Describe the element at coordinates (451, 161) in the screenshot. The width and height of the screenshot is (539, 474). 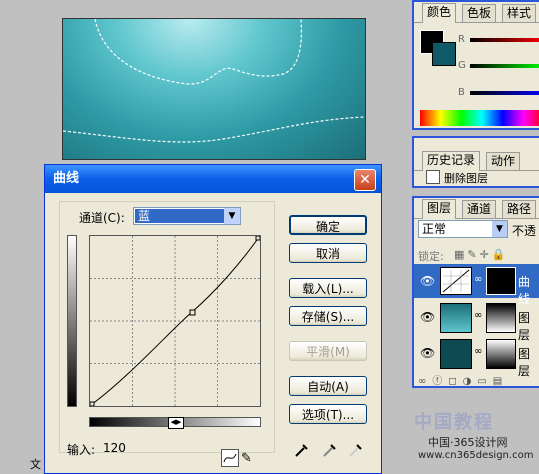
I see `tab-history: 历史记录` at that location.